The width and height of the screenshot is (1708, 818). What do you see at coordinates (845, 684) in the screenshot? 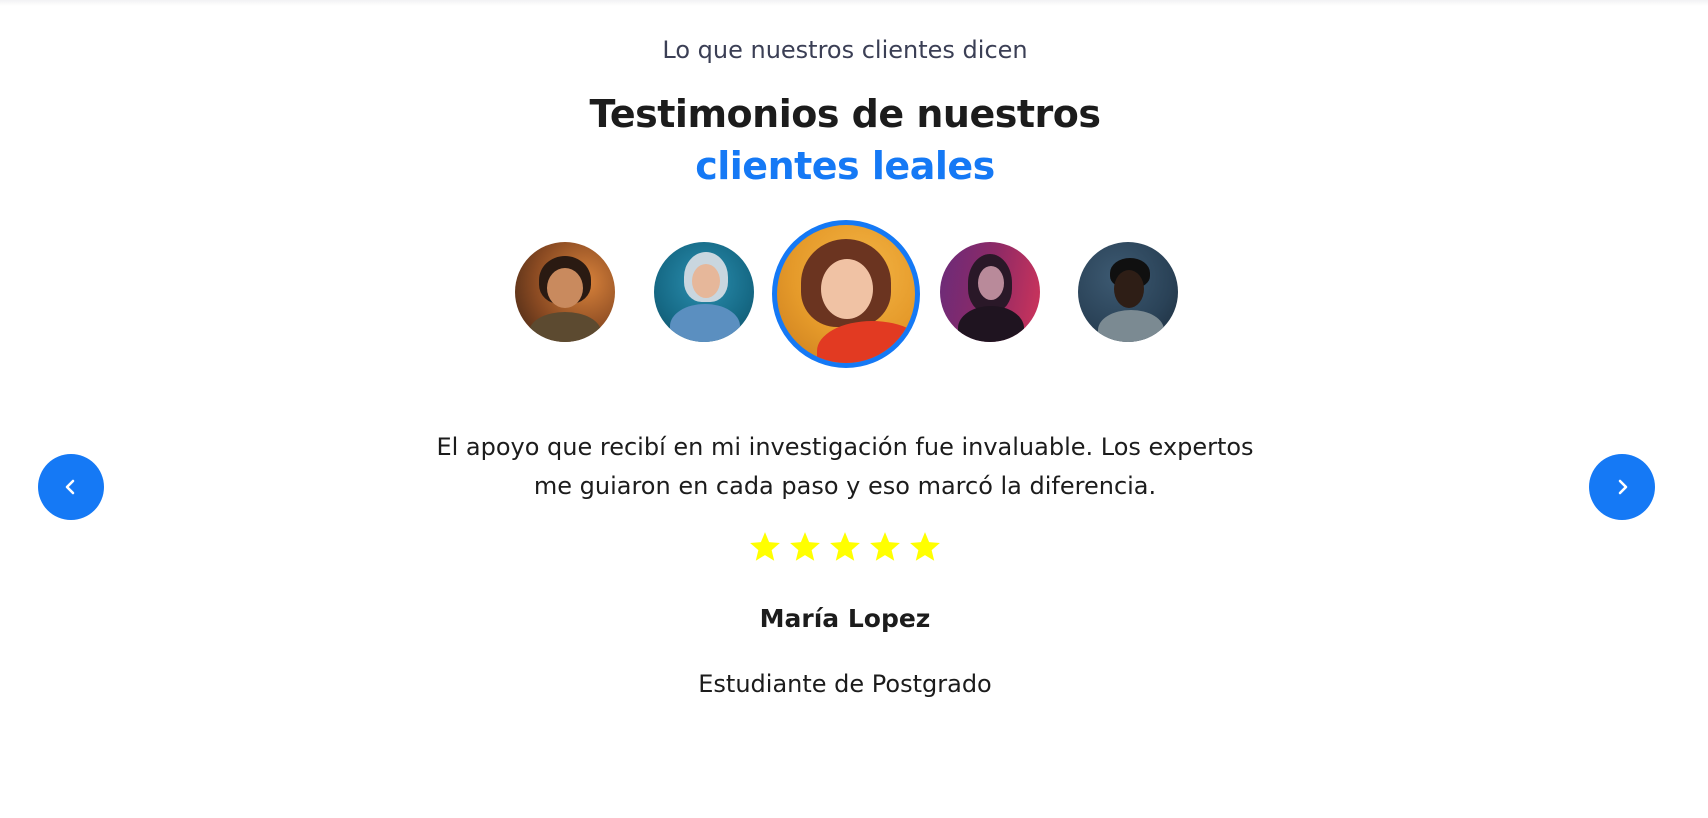
I see `author-role: Estudiante de Postgrado` at bounding box center [845, 684].